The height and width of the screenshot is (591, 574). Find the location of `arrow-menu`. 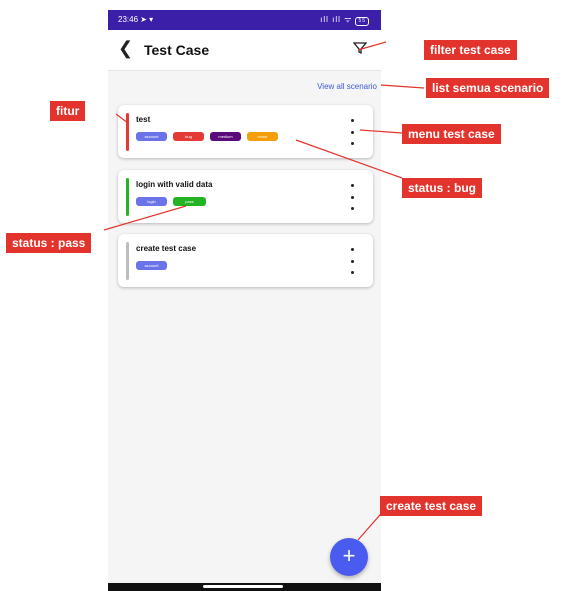

arrow-menu is located at coordinates (381, 131).